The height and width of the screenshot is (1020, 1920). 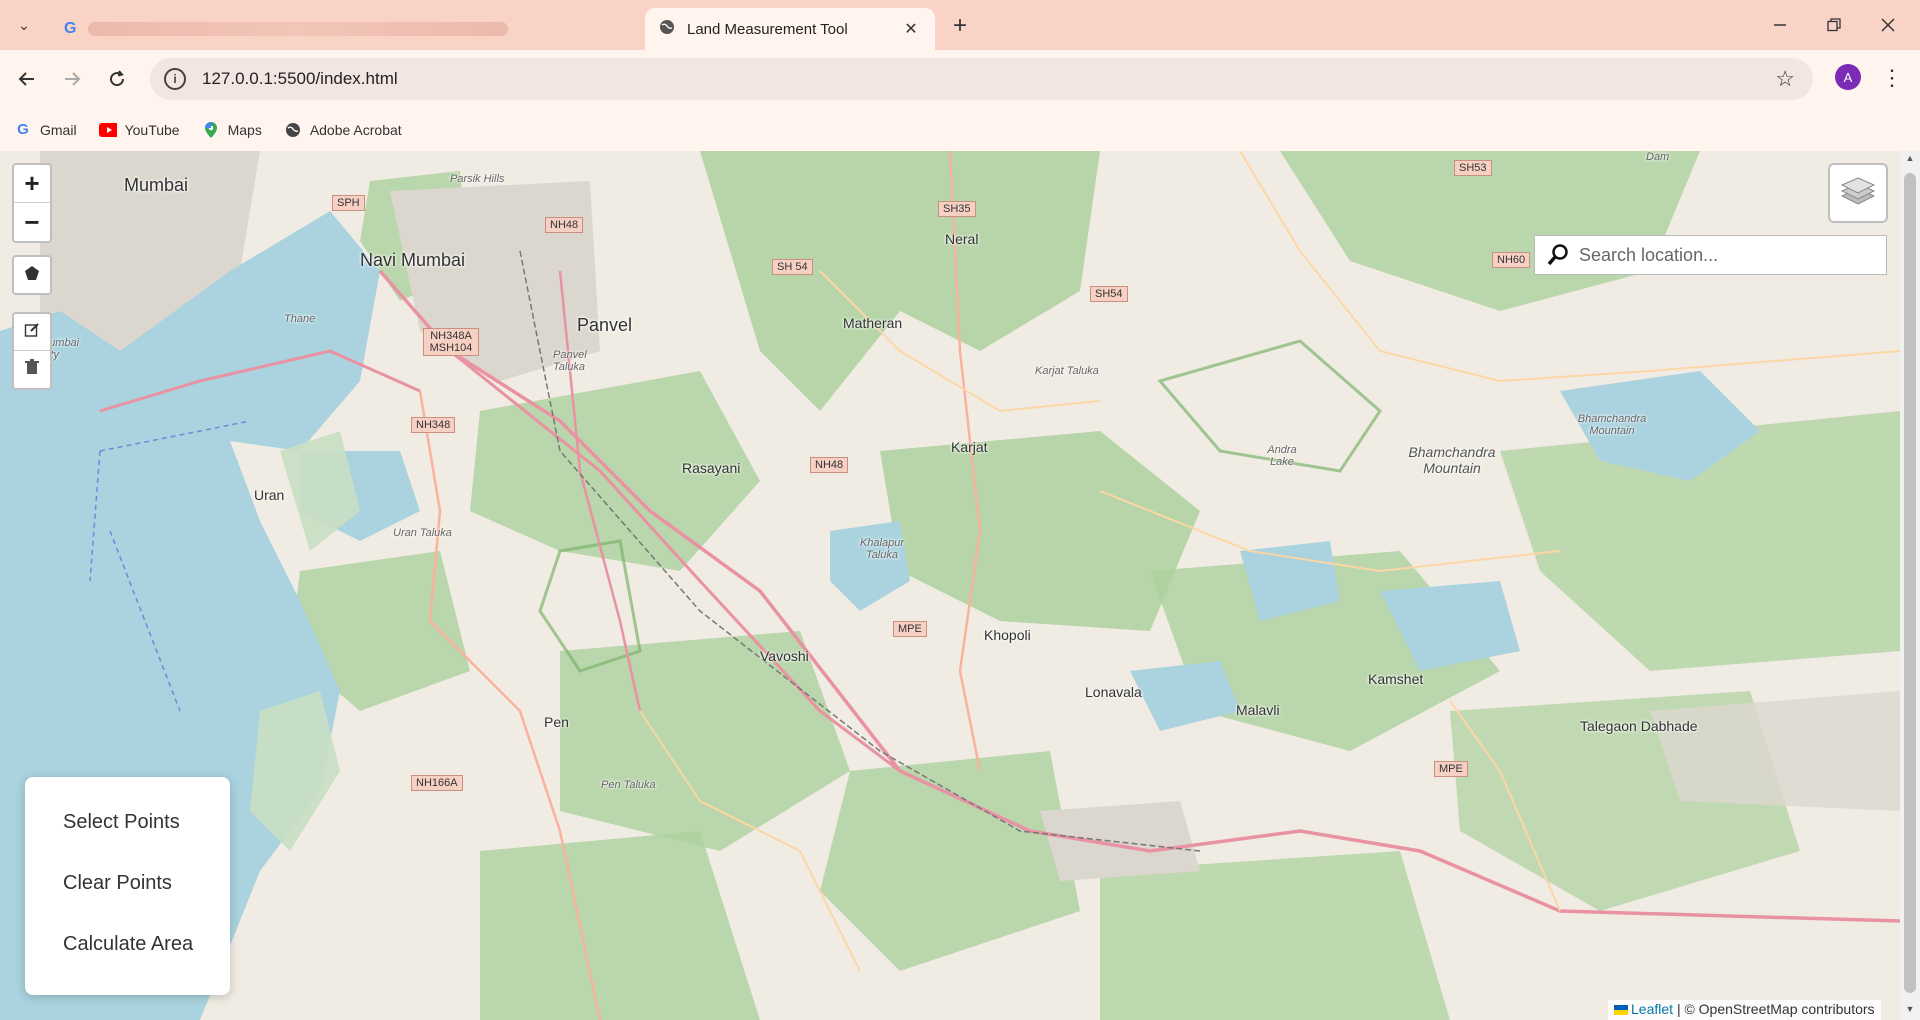 What do you see at coordinates (1558, 255) in the screenshot?
I see `search-icon` at bounding box center [1558, 255].